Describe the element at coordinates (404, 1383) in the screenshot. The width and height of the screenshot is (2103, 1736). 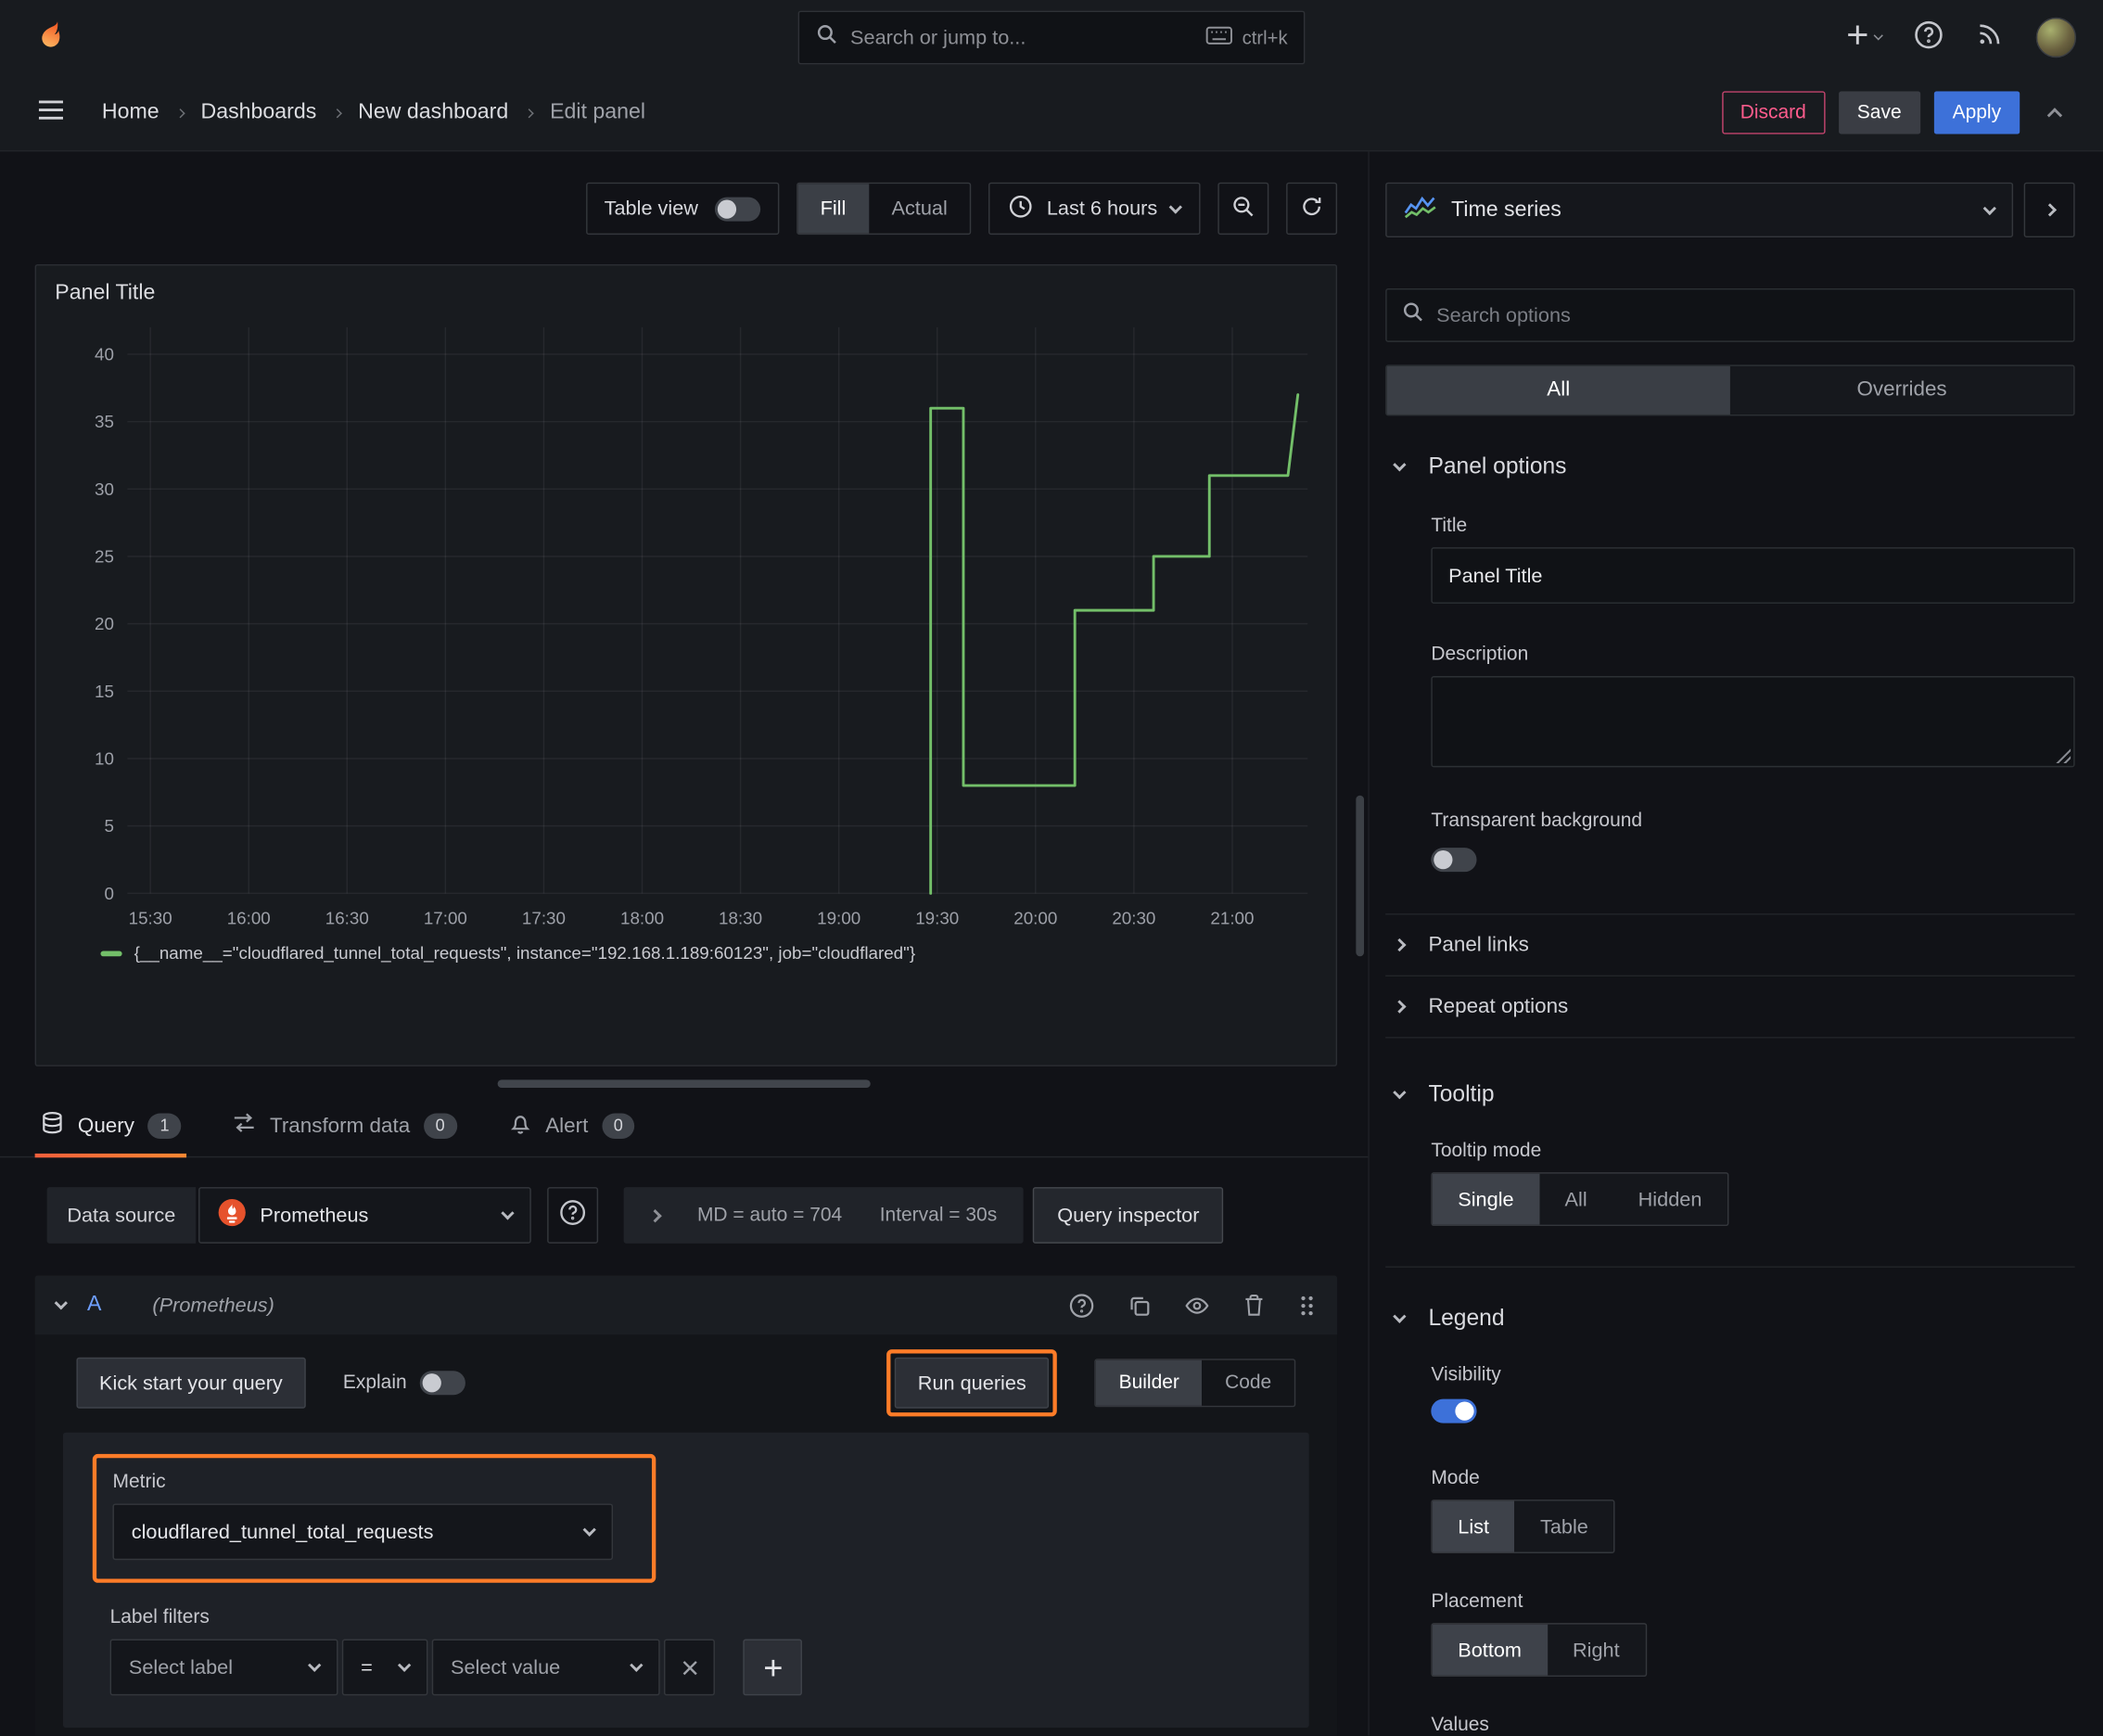
I see `explain-control: Explain` at that location.